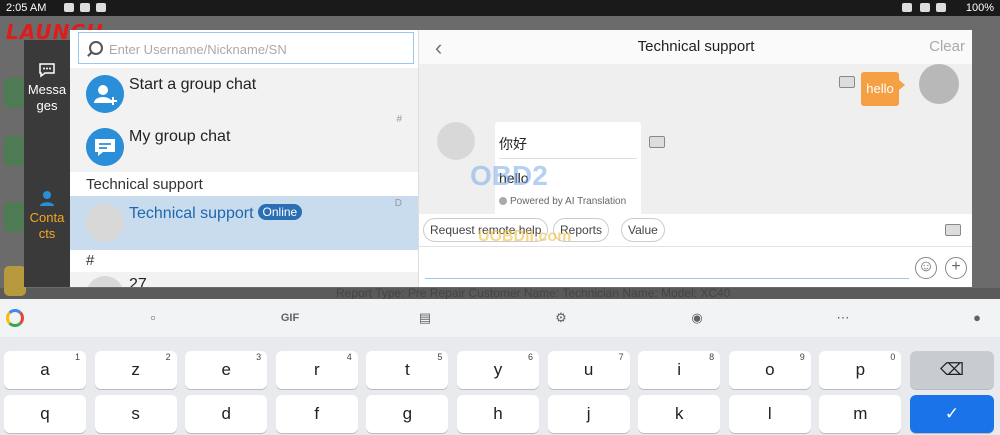 The image size is (1000, 435). What do you see at coordinates (138, 281) in the screenshot?
I see `contact-name: 27` at bounding box center [138, 281].